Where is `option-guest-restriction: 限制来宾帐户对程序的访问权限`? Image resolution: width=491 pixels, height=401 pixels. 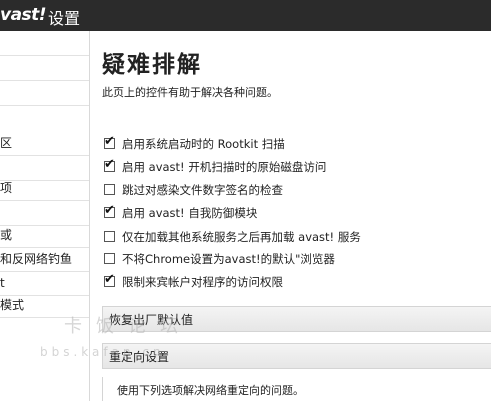 option-guest-restriction: 限制来宾帐户对程序的访问权限 is located at coordinates (193, 281).